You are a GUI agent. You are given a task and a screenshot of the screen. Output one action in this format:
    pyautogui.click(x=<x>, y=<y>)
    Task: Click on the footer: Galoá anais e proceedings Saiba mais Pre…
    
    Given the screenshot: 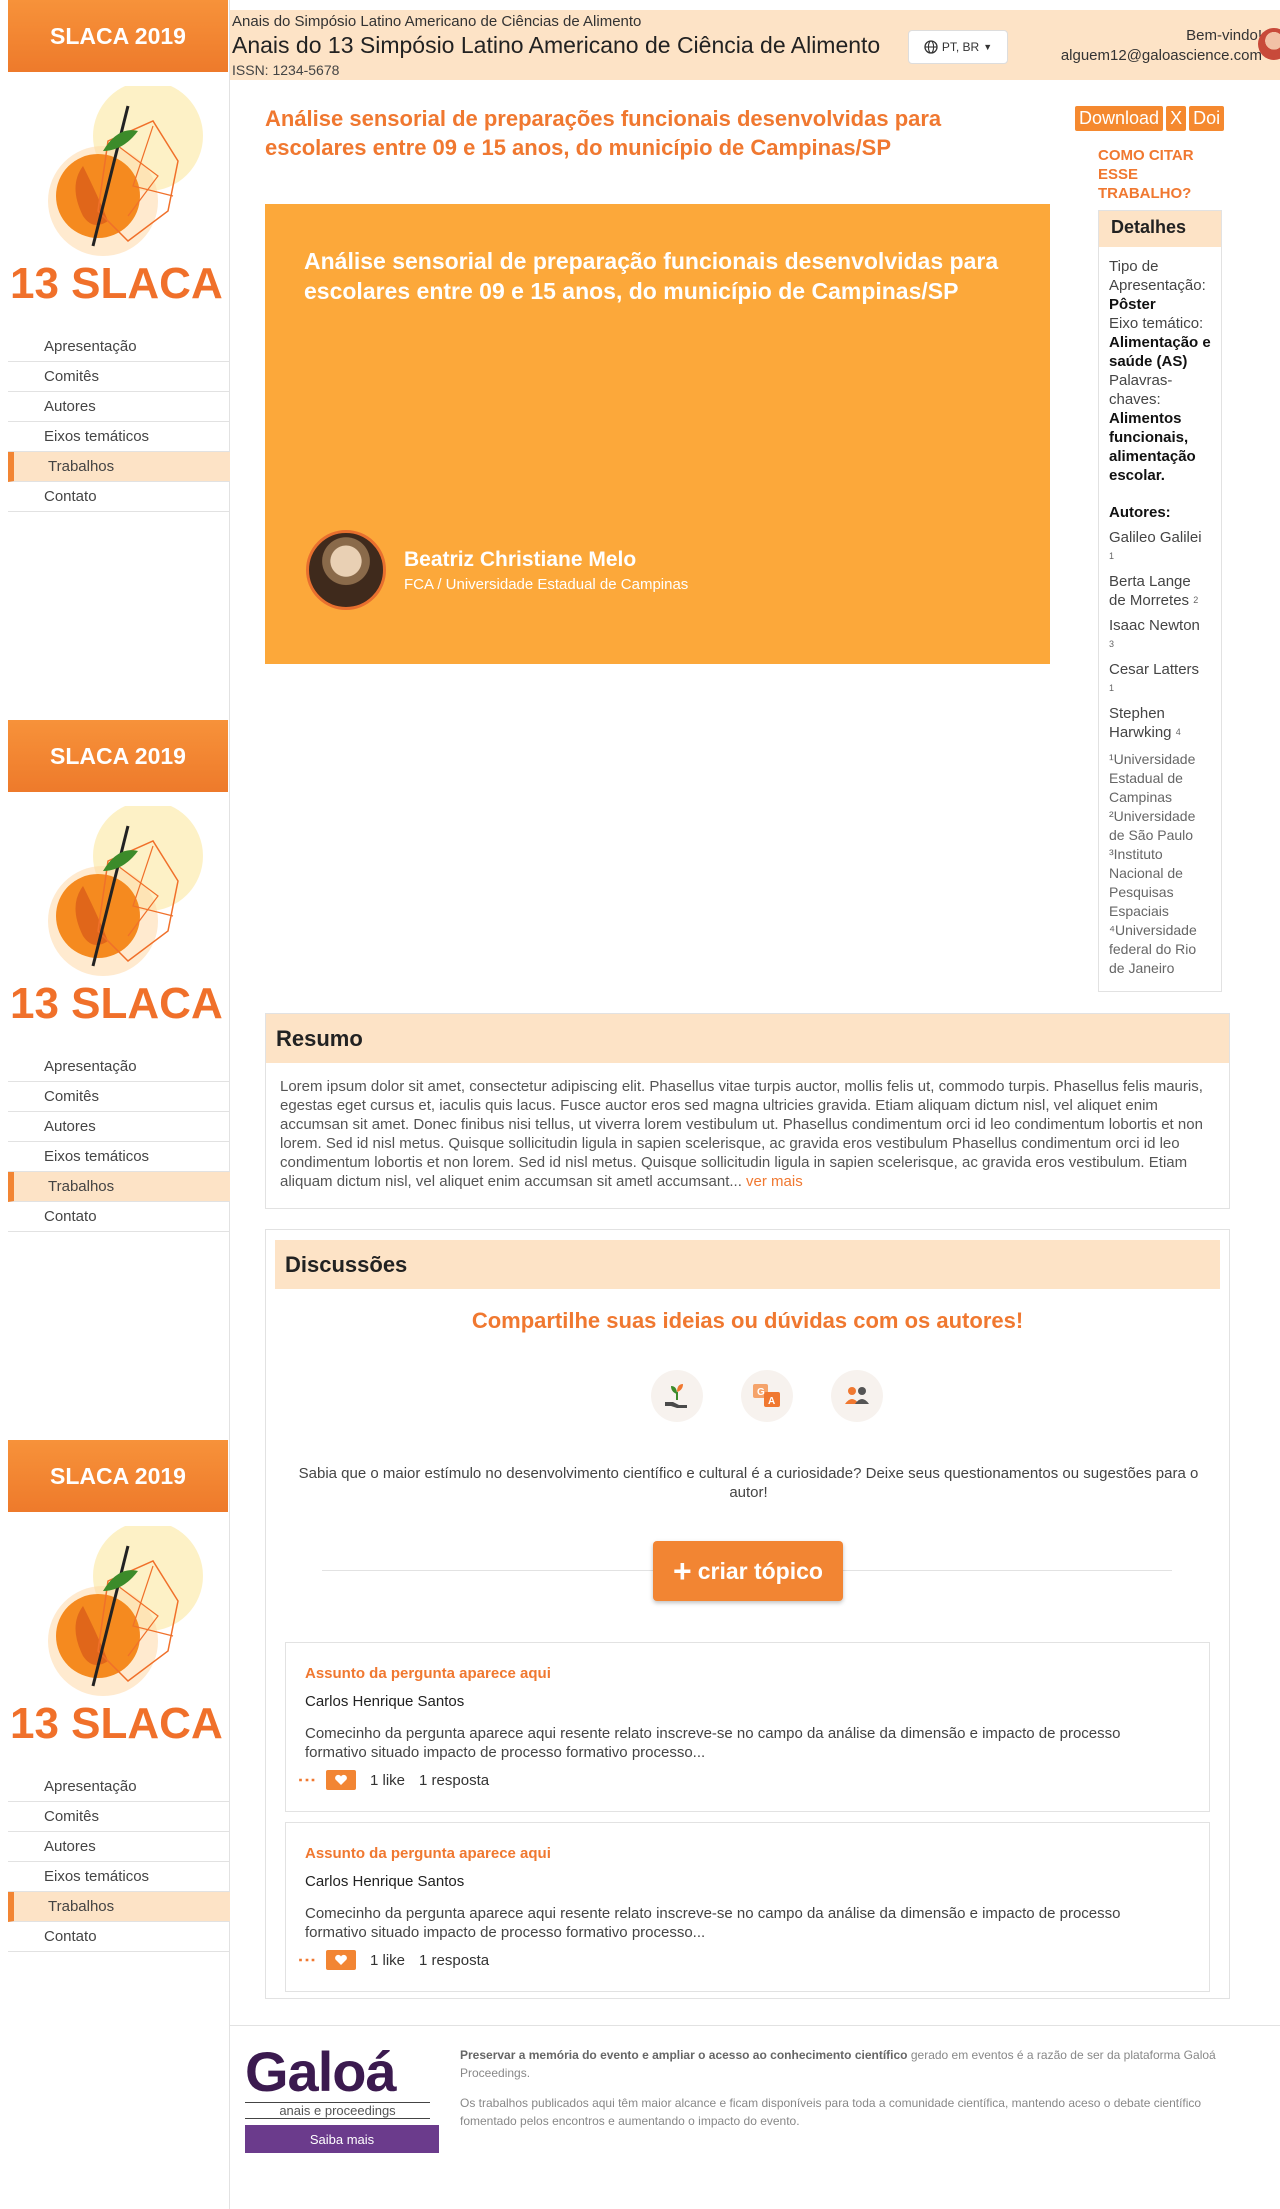 What is the action you would take?
    pyautogui.click(x=755, y=2089)
    